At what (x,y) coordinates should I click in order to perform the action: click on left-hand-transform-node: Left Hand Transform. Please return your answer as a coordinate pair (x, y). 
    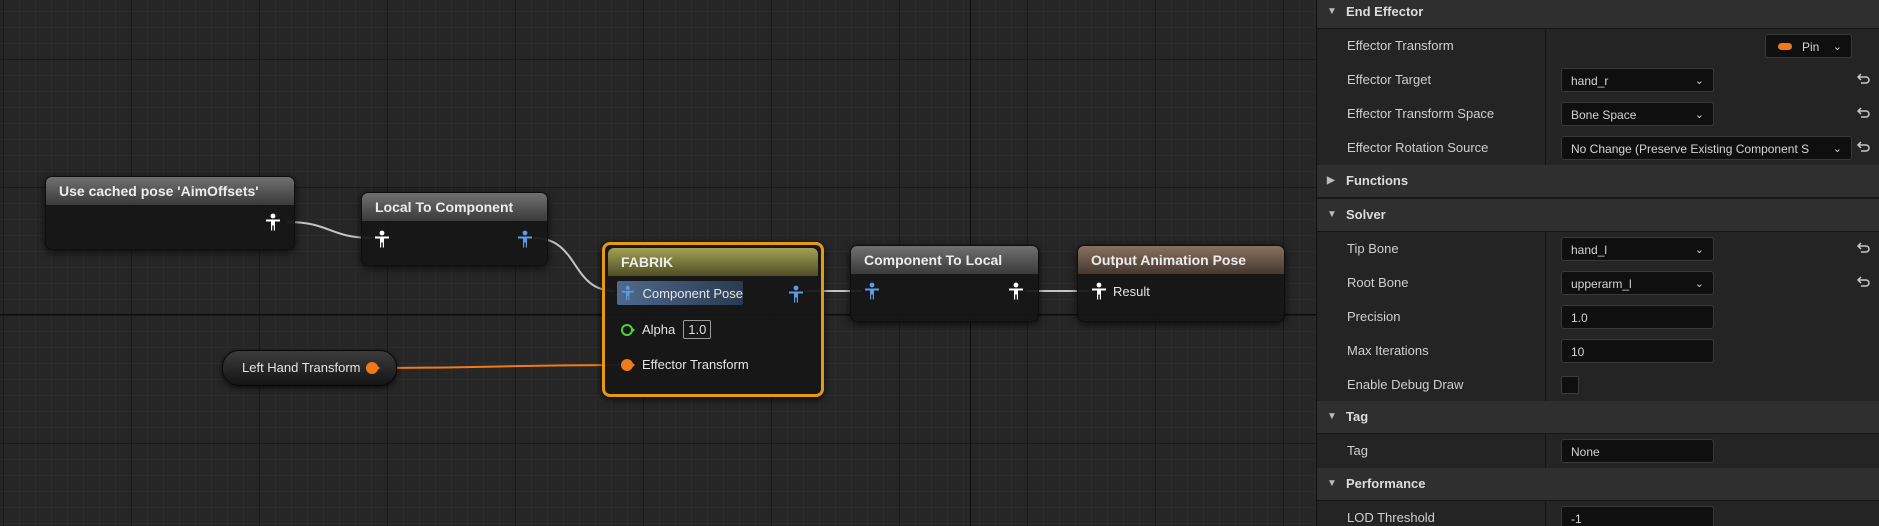
    Looking at the image, I should click on (309, 368).